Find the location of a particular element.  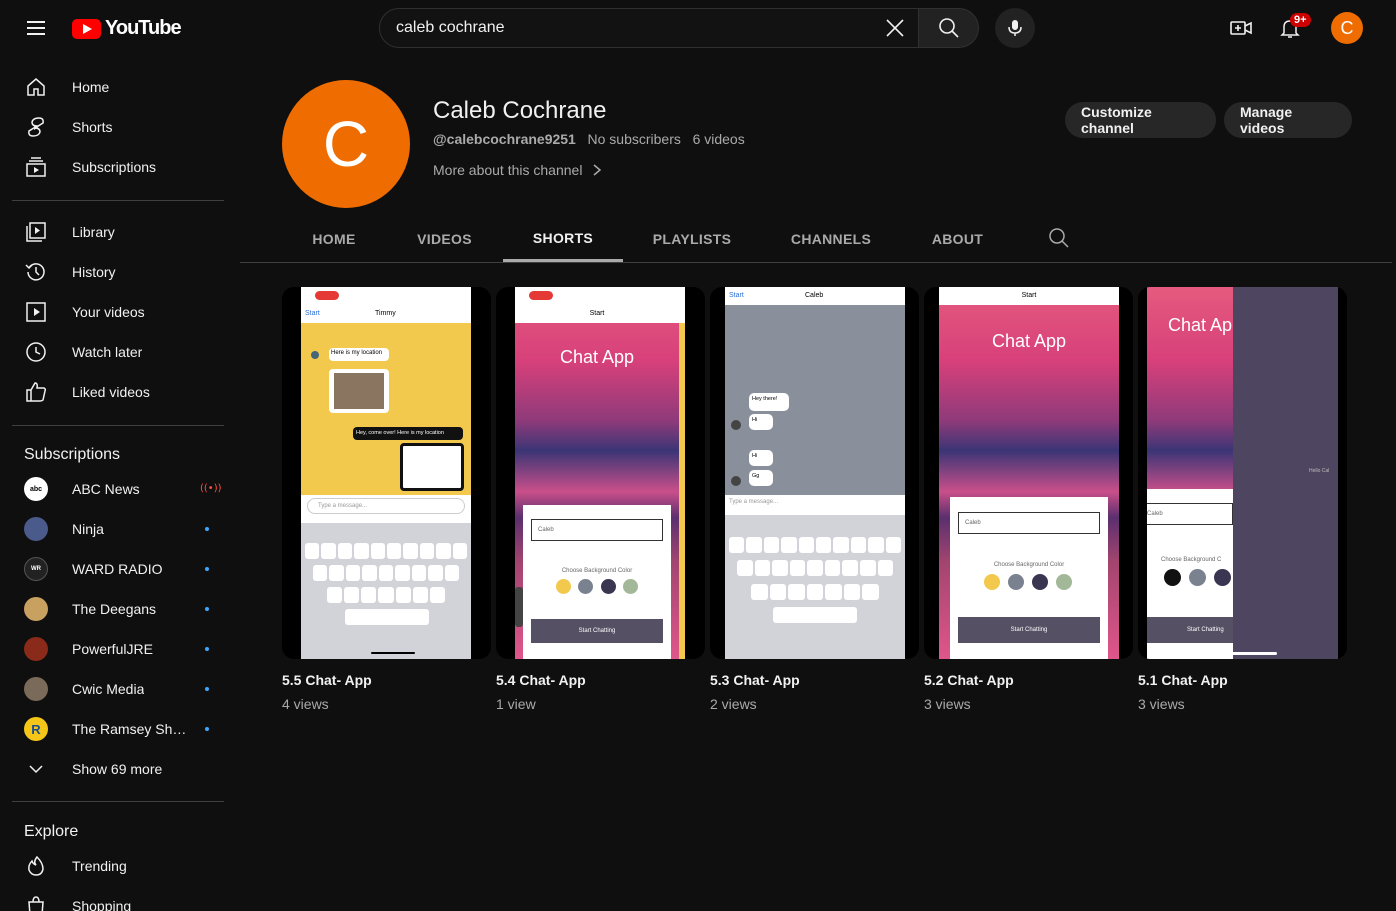

sidebar-item-your-videos: Your videos is located at coordinates (118, 312).